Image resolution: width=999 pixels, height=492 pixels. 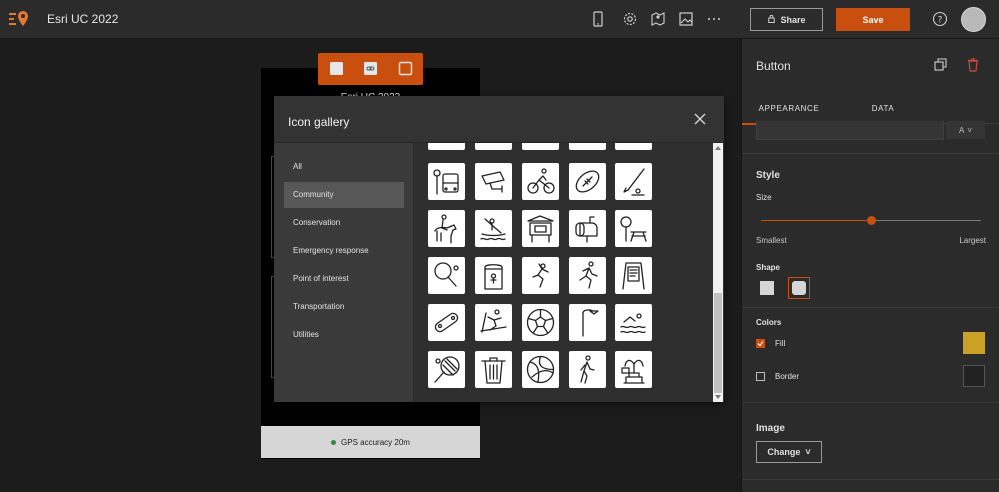 I want to click on bus-stop-icon, so click(x=446, y=182).